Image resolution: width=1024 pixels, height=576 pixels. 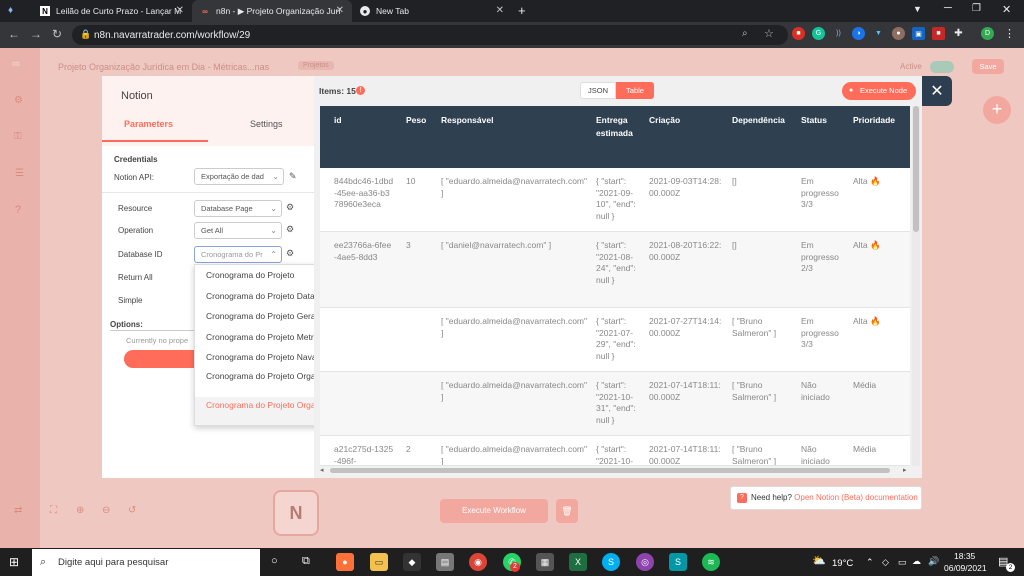 What do you see at coordinates (905, 470) in the screenshot?
I see `scroll-right-icon: ▸` at bounding box center [905, 470].